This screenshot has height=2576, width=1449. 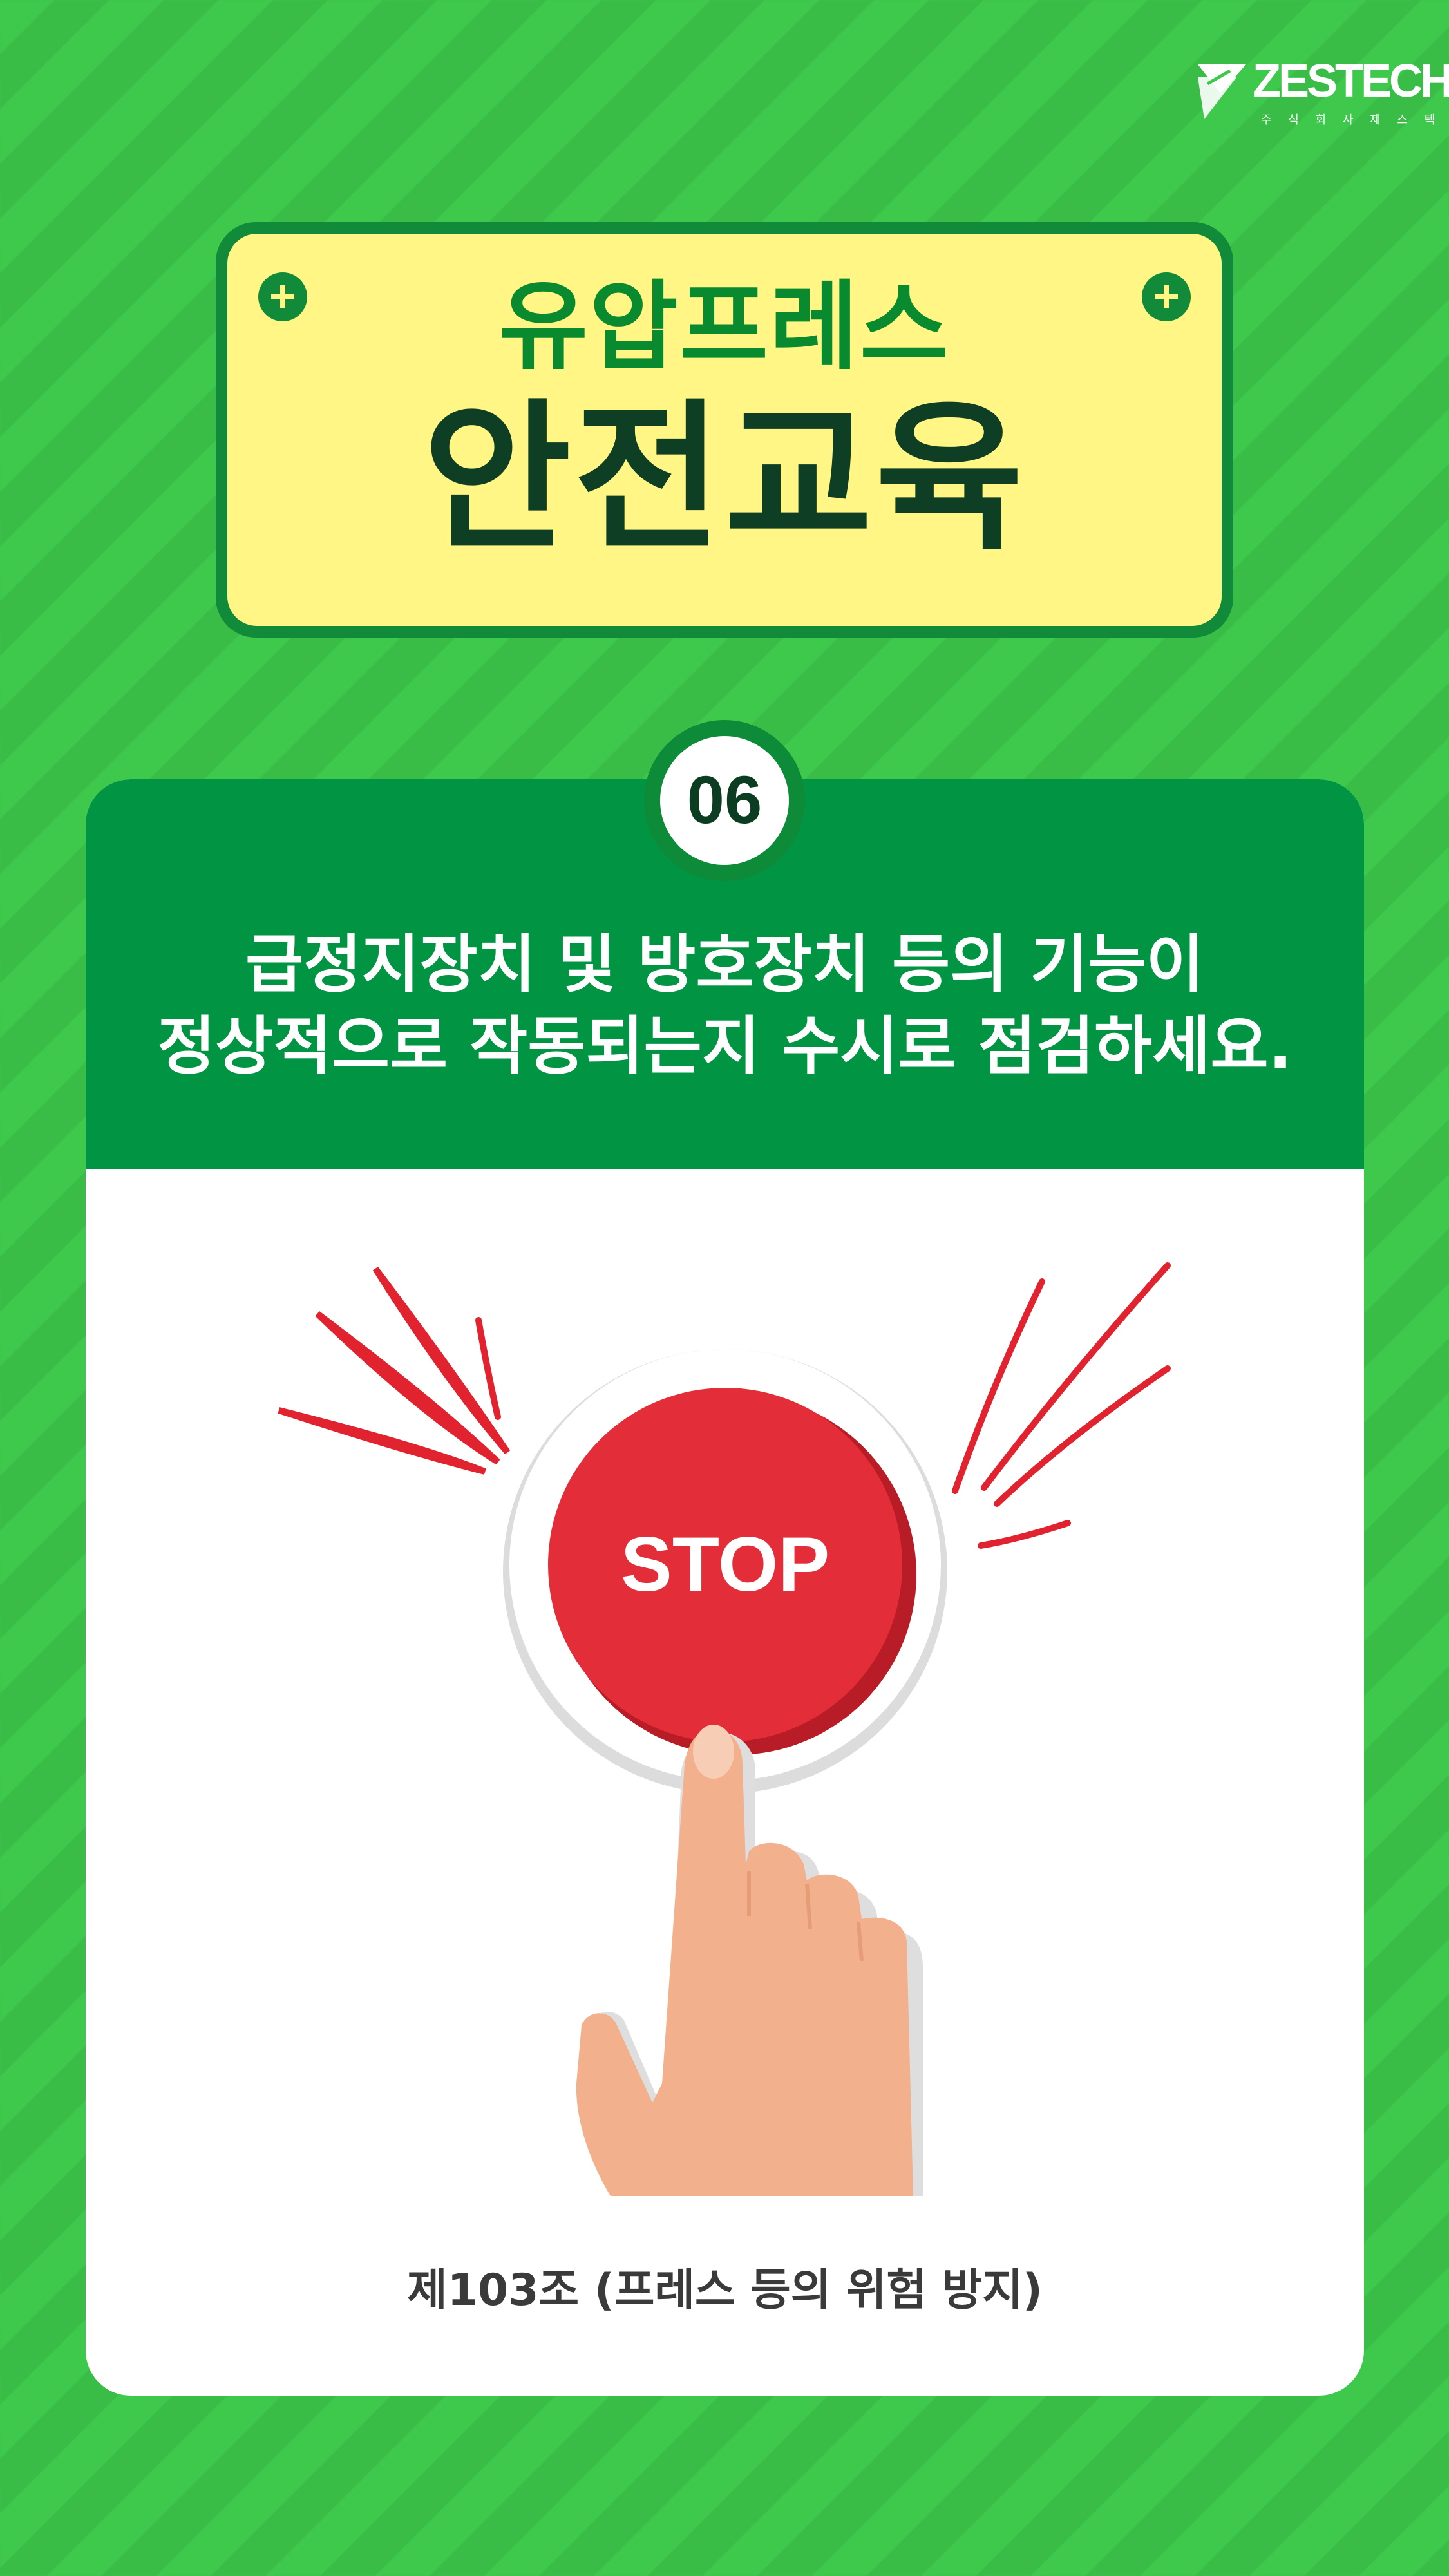 I want to click on title-board-inner: 유압프레스 안전교육, so click(x=724, y=430).